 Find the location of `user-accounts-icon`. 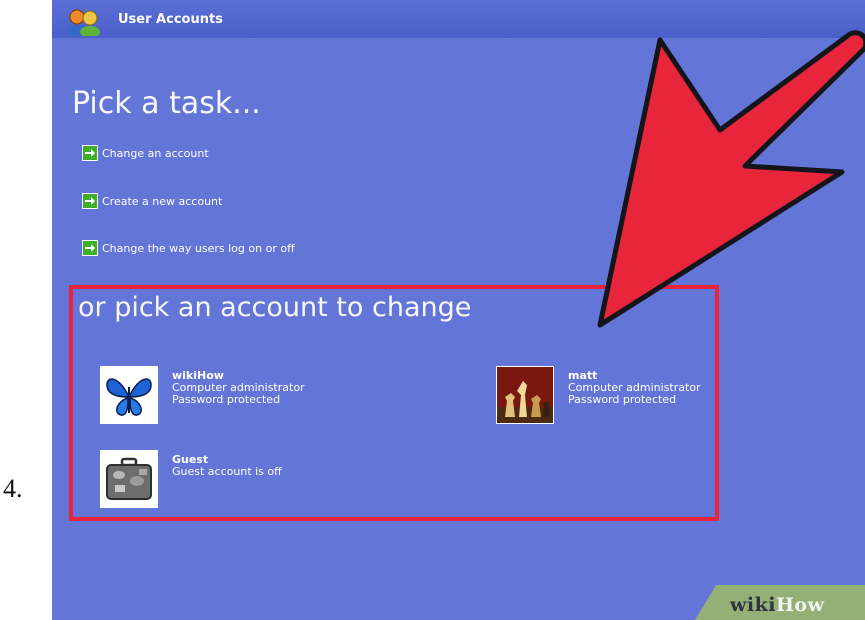

user-accounts-icon is located at coordinates (83, 22).